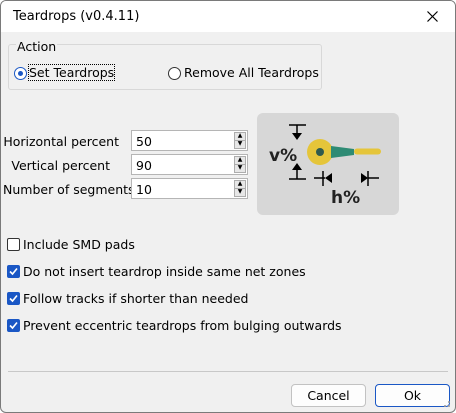 Image resolution: width=456 pixels, height=413 pixels. Describe the element at coordinates (37, 46) in the screenshot. I see `action-group-label: Action` at that location.